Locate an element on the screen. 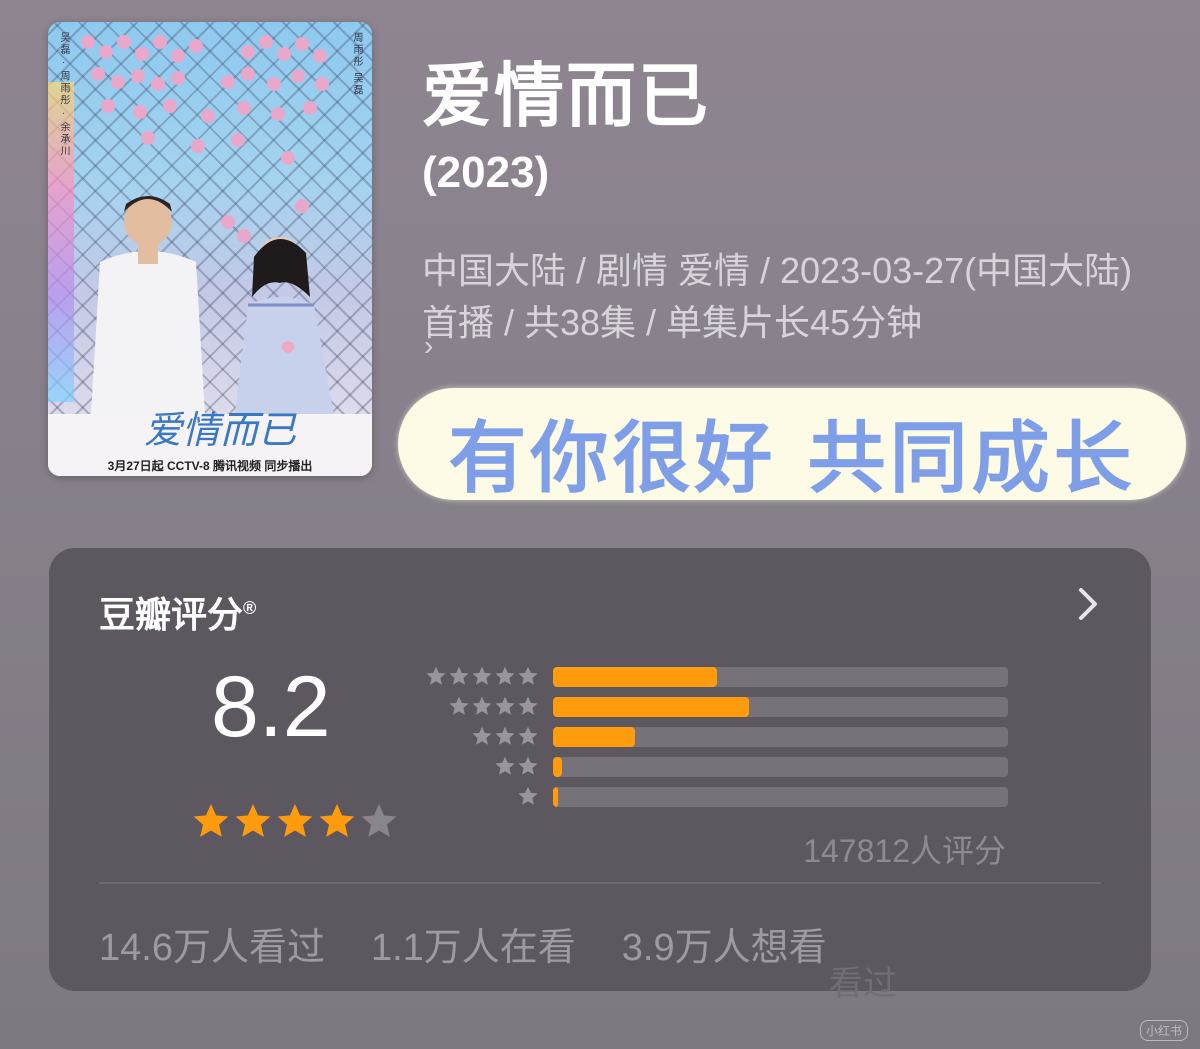 The height and width of the screenshot is (1049, 1200). card-divider is located at coordinates (600, 883).